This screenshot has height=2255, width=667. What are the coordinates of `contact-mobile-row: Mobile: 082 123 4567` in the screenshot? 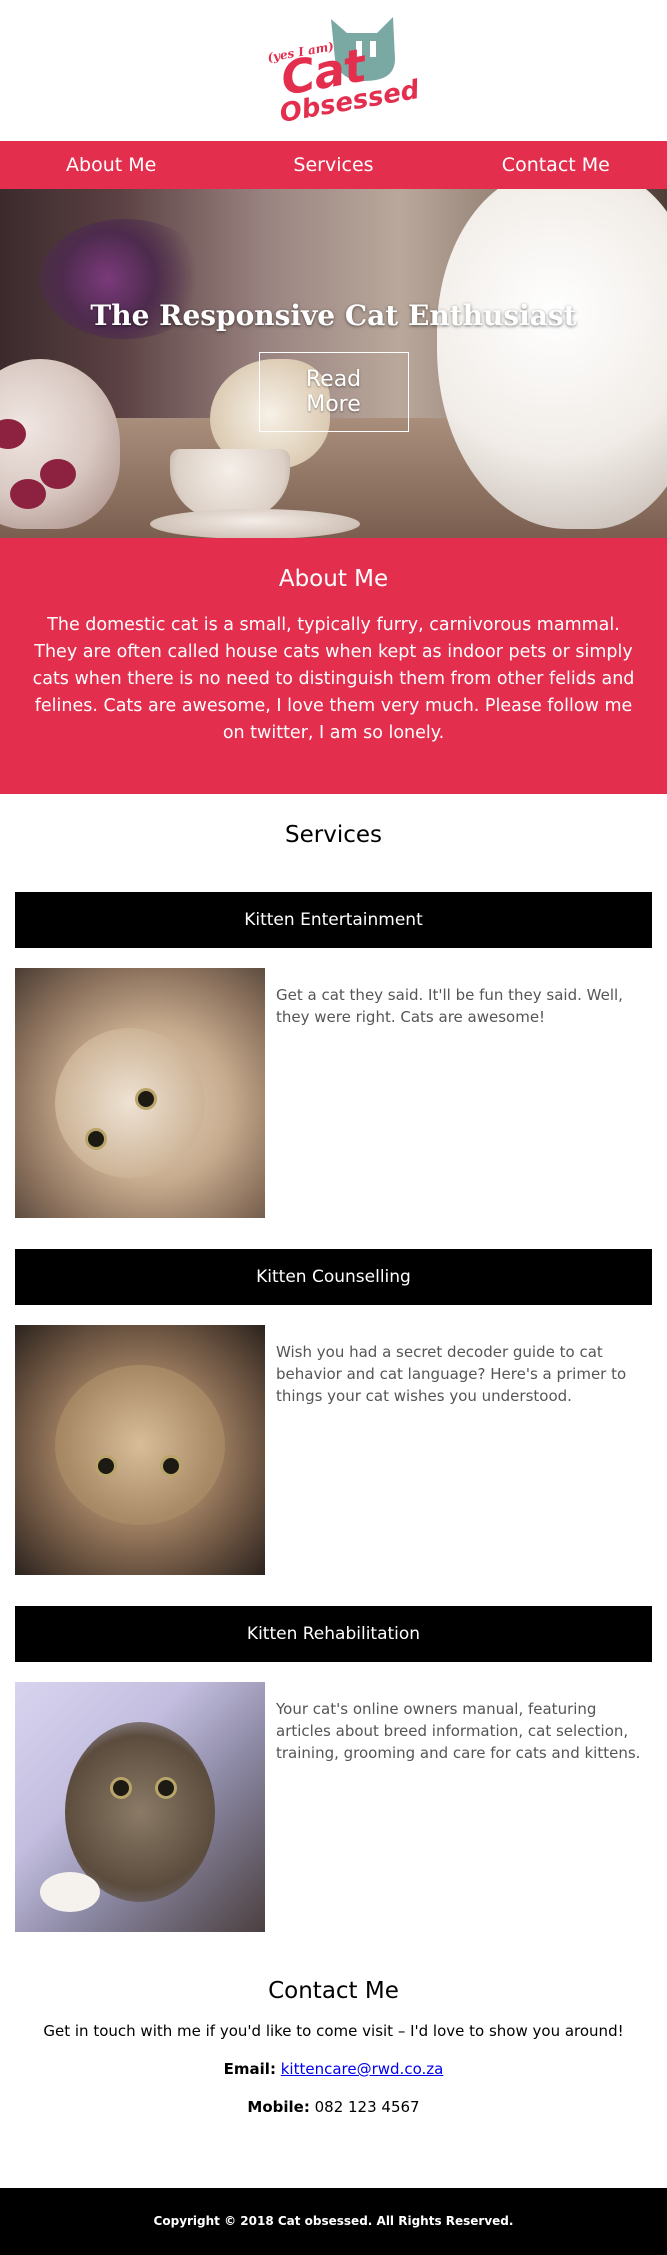 It's located at (333, 2107).